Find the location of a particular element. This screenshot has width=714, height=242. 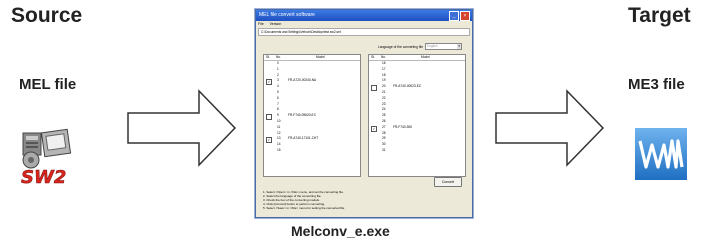

svg-text: SW2 is located at coordinates (43, 177).